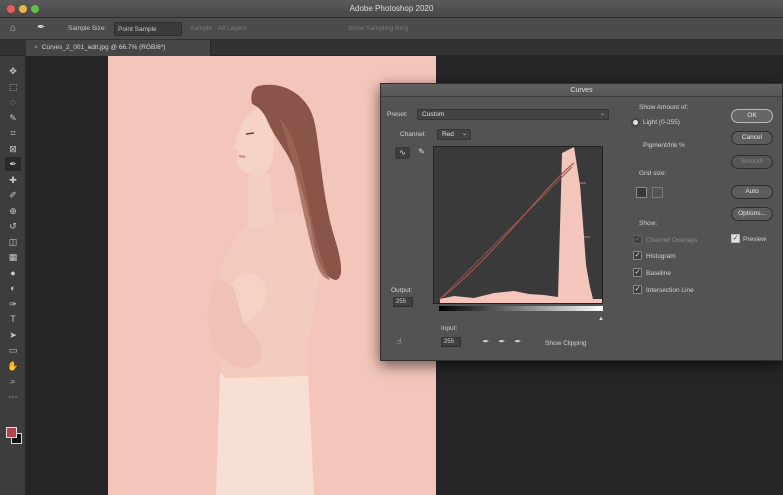 This screenshot has height=495, width=783. What do you see at coordinates (13, 319) in the screenshot?
I see `type-icon: T` at bounding box center [13, 319].